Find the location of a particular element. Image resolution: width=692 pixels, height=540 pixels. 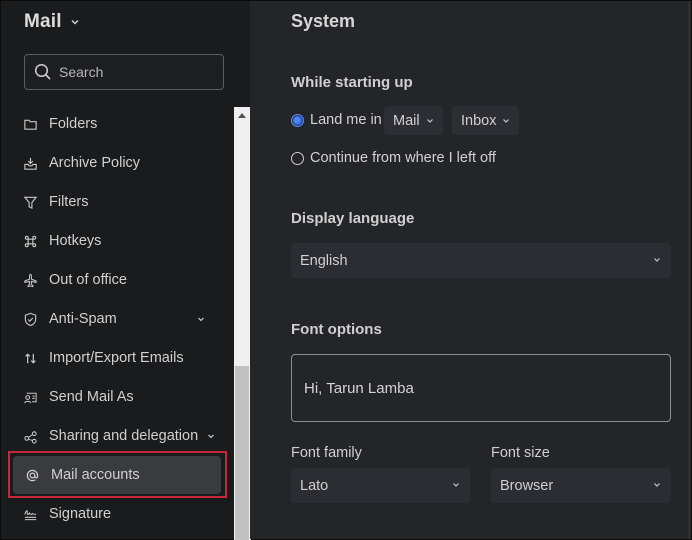

dropdown-value: Lato is located at coordinates (314, 485).